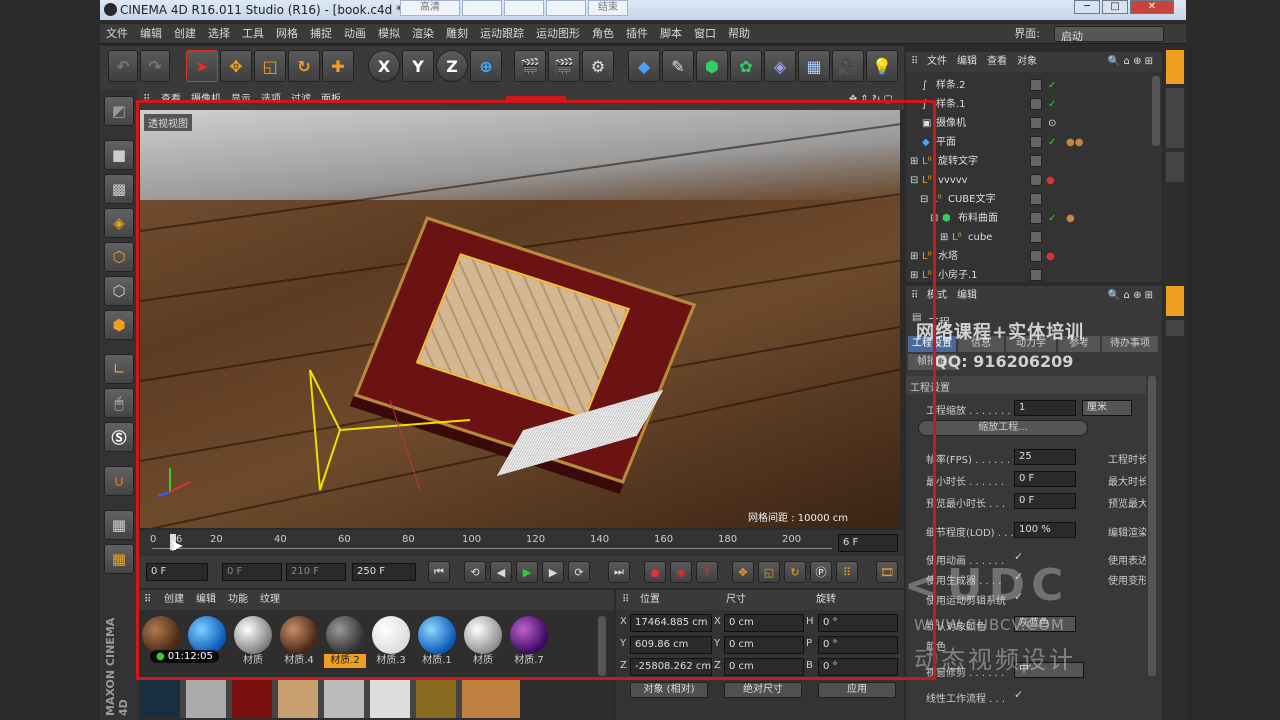 The image size is (1280, 720). What do you see at coordinates (151, 34) in the screenshot?
I see `menu-edit: 编辑` at bounding box center [151, 34].